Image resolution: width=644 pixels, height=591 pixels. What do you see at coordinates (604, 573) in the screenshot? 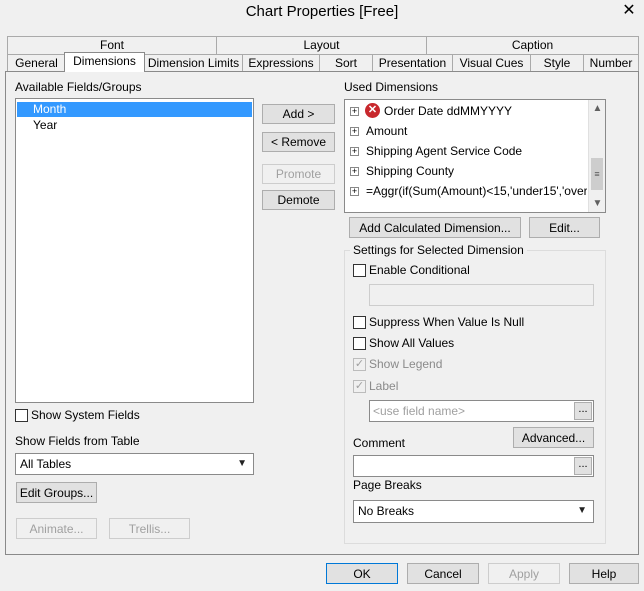
I see `help-button: Help` at bounding box center [604, 573].